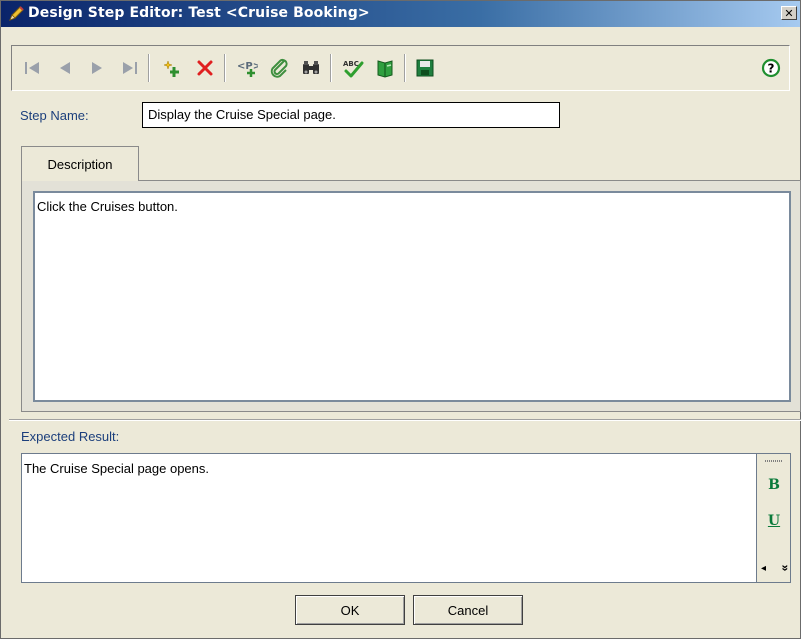 This screenshot has width=801, height=639. Describe the element at coordinates (400, 68) in the screenshot. I see `toolbar: <P> ABC ?` at that location.